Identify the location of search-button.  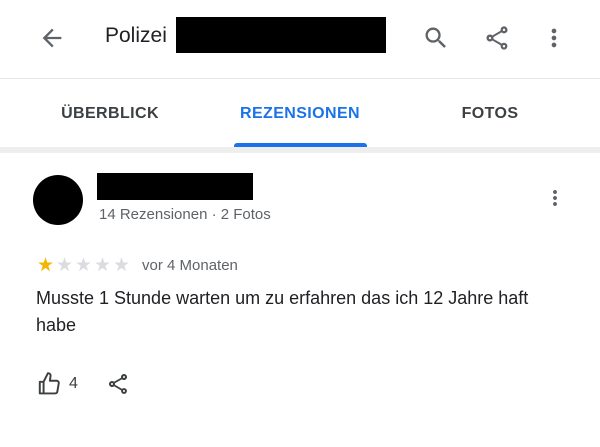
(436, 38).